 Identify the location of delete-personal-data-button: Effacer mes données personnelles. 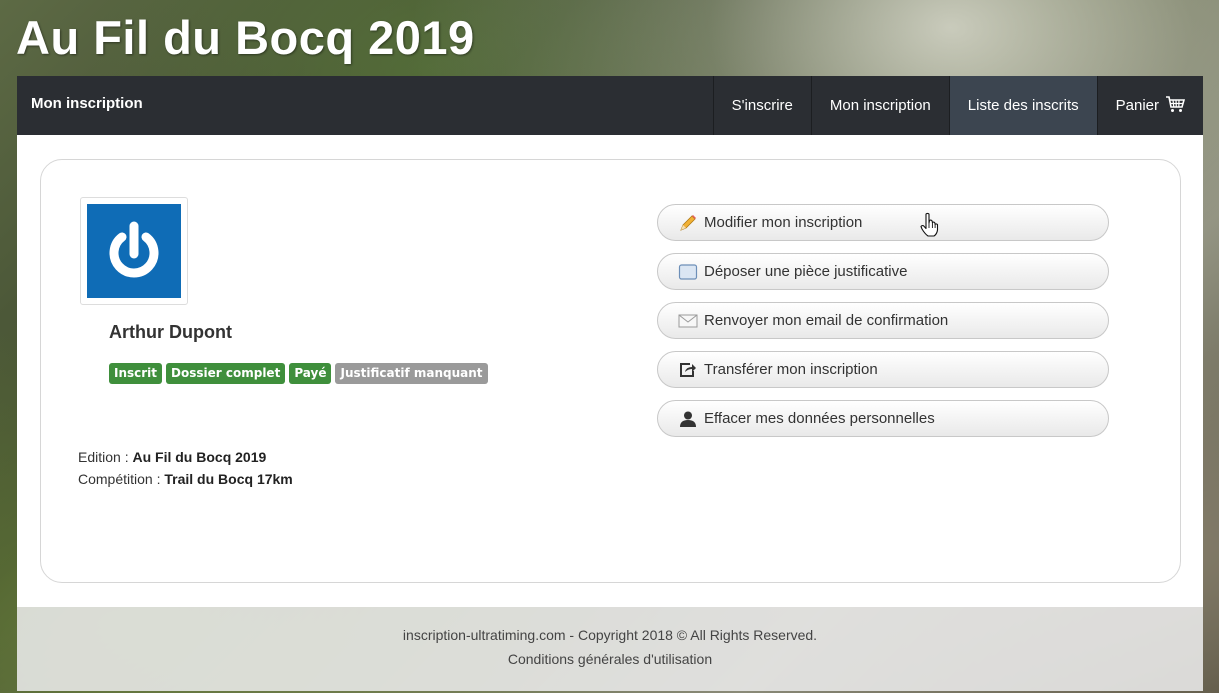
(883, 418).